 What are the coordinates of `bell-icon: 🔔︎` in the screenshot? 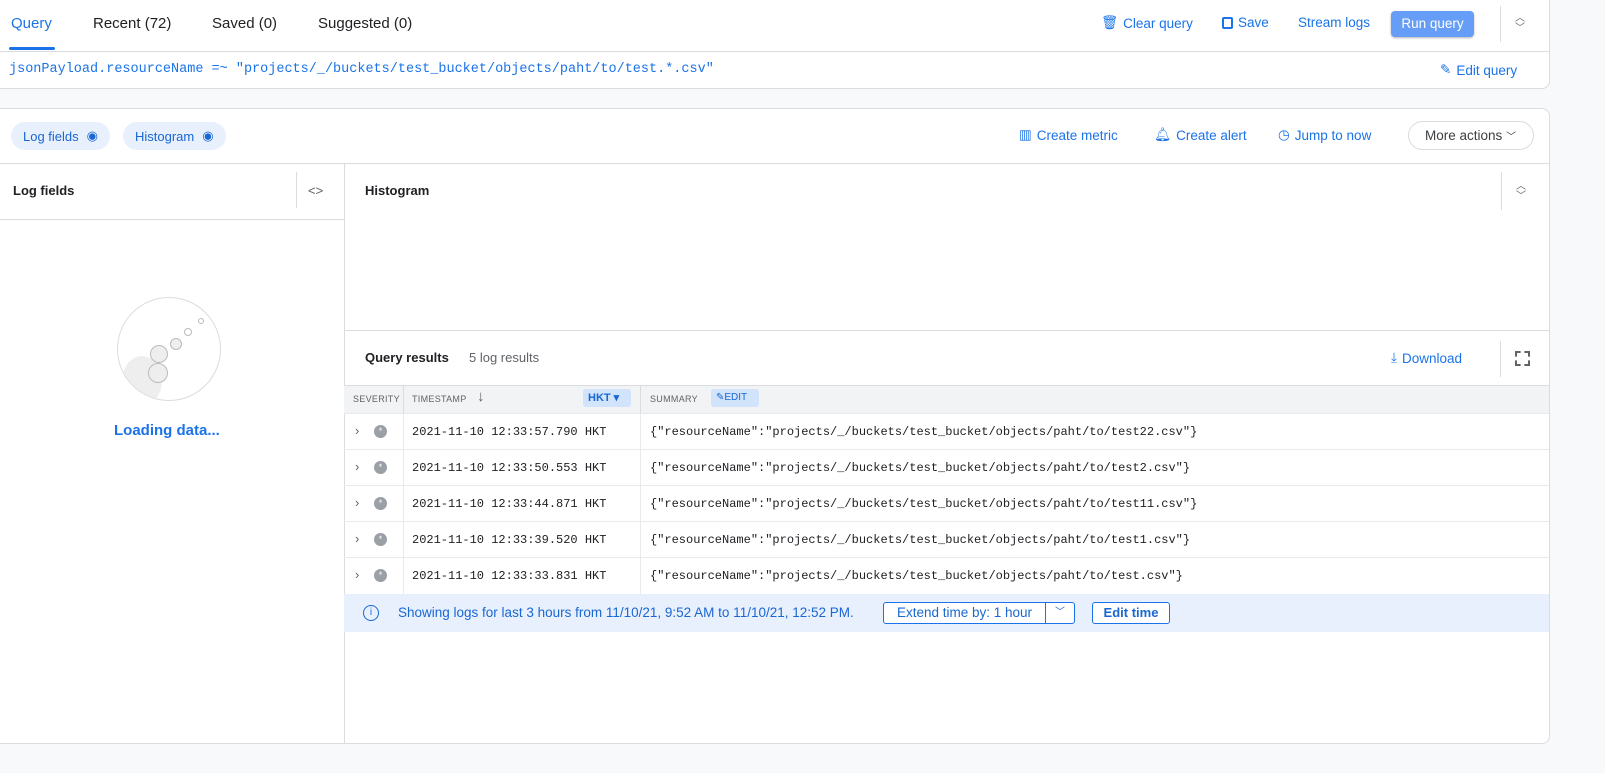 It's located at (1163, 134).